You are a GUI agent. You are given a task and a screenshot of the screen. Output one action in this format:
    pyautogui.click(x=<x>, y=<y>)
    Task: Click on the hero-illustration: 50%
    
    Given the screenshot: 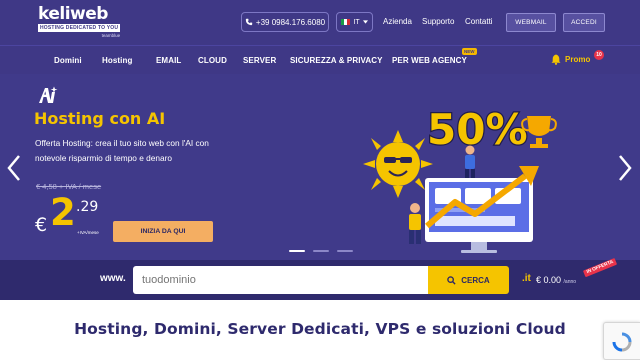 What is the action you would take?
    pyautogui.click(x=460, y=178)
    